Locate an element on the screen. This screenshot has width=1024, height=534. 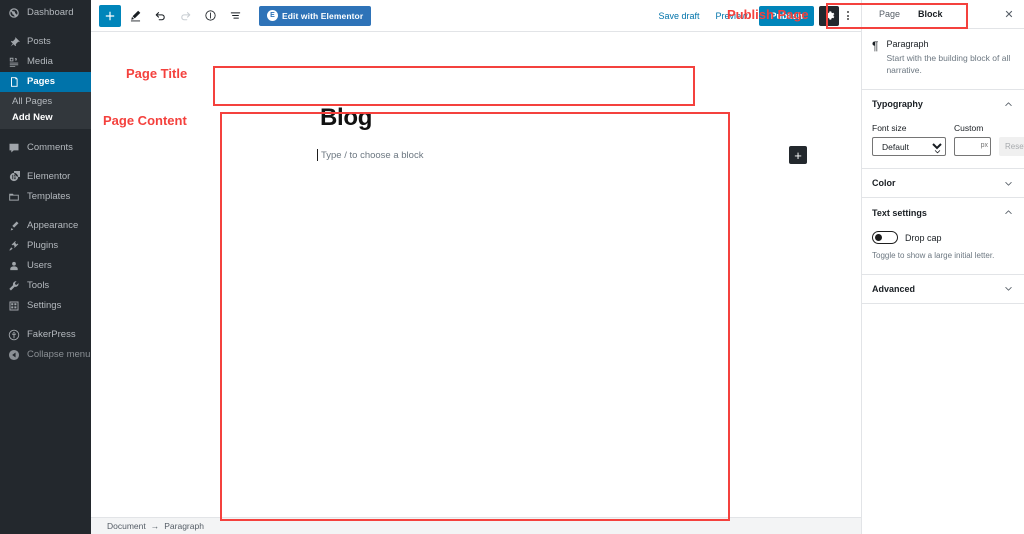
panel-header-color: Color is located at coordinates (943, 184).